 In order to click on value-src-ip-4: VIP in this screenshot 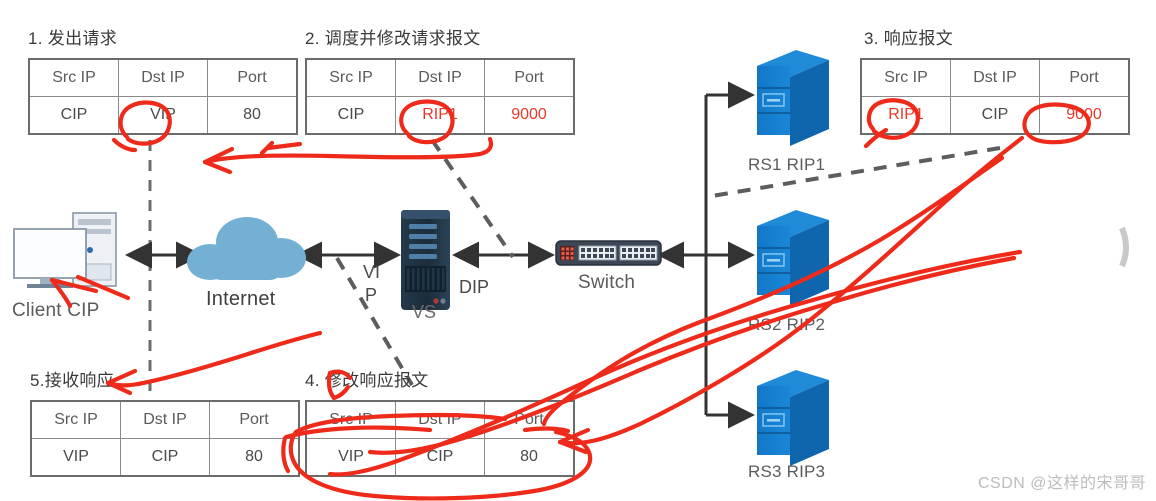, I will do `click(350, 457)`.